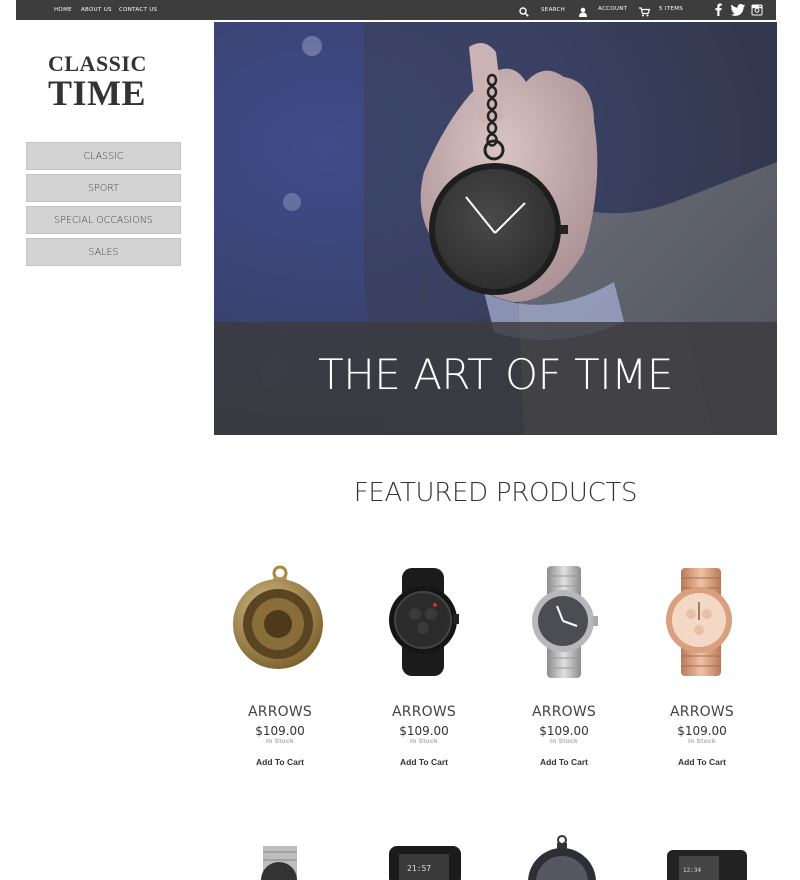 Image resolution: width=800 pixels, height=880 pixels. I want to click on side-menu-sport: SPORT, so click(103, 188).